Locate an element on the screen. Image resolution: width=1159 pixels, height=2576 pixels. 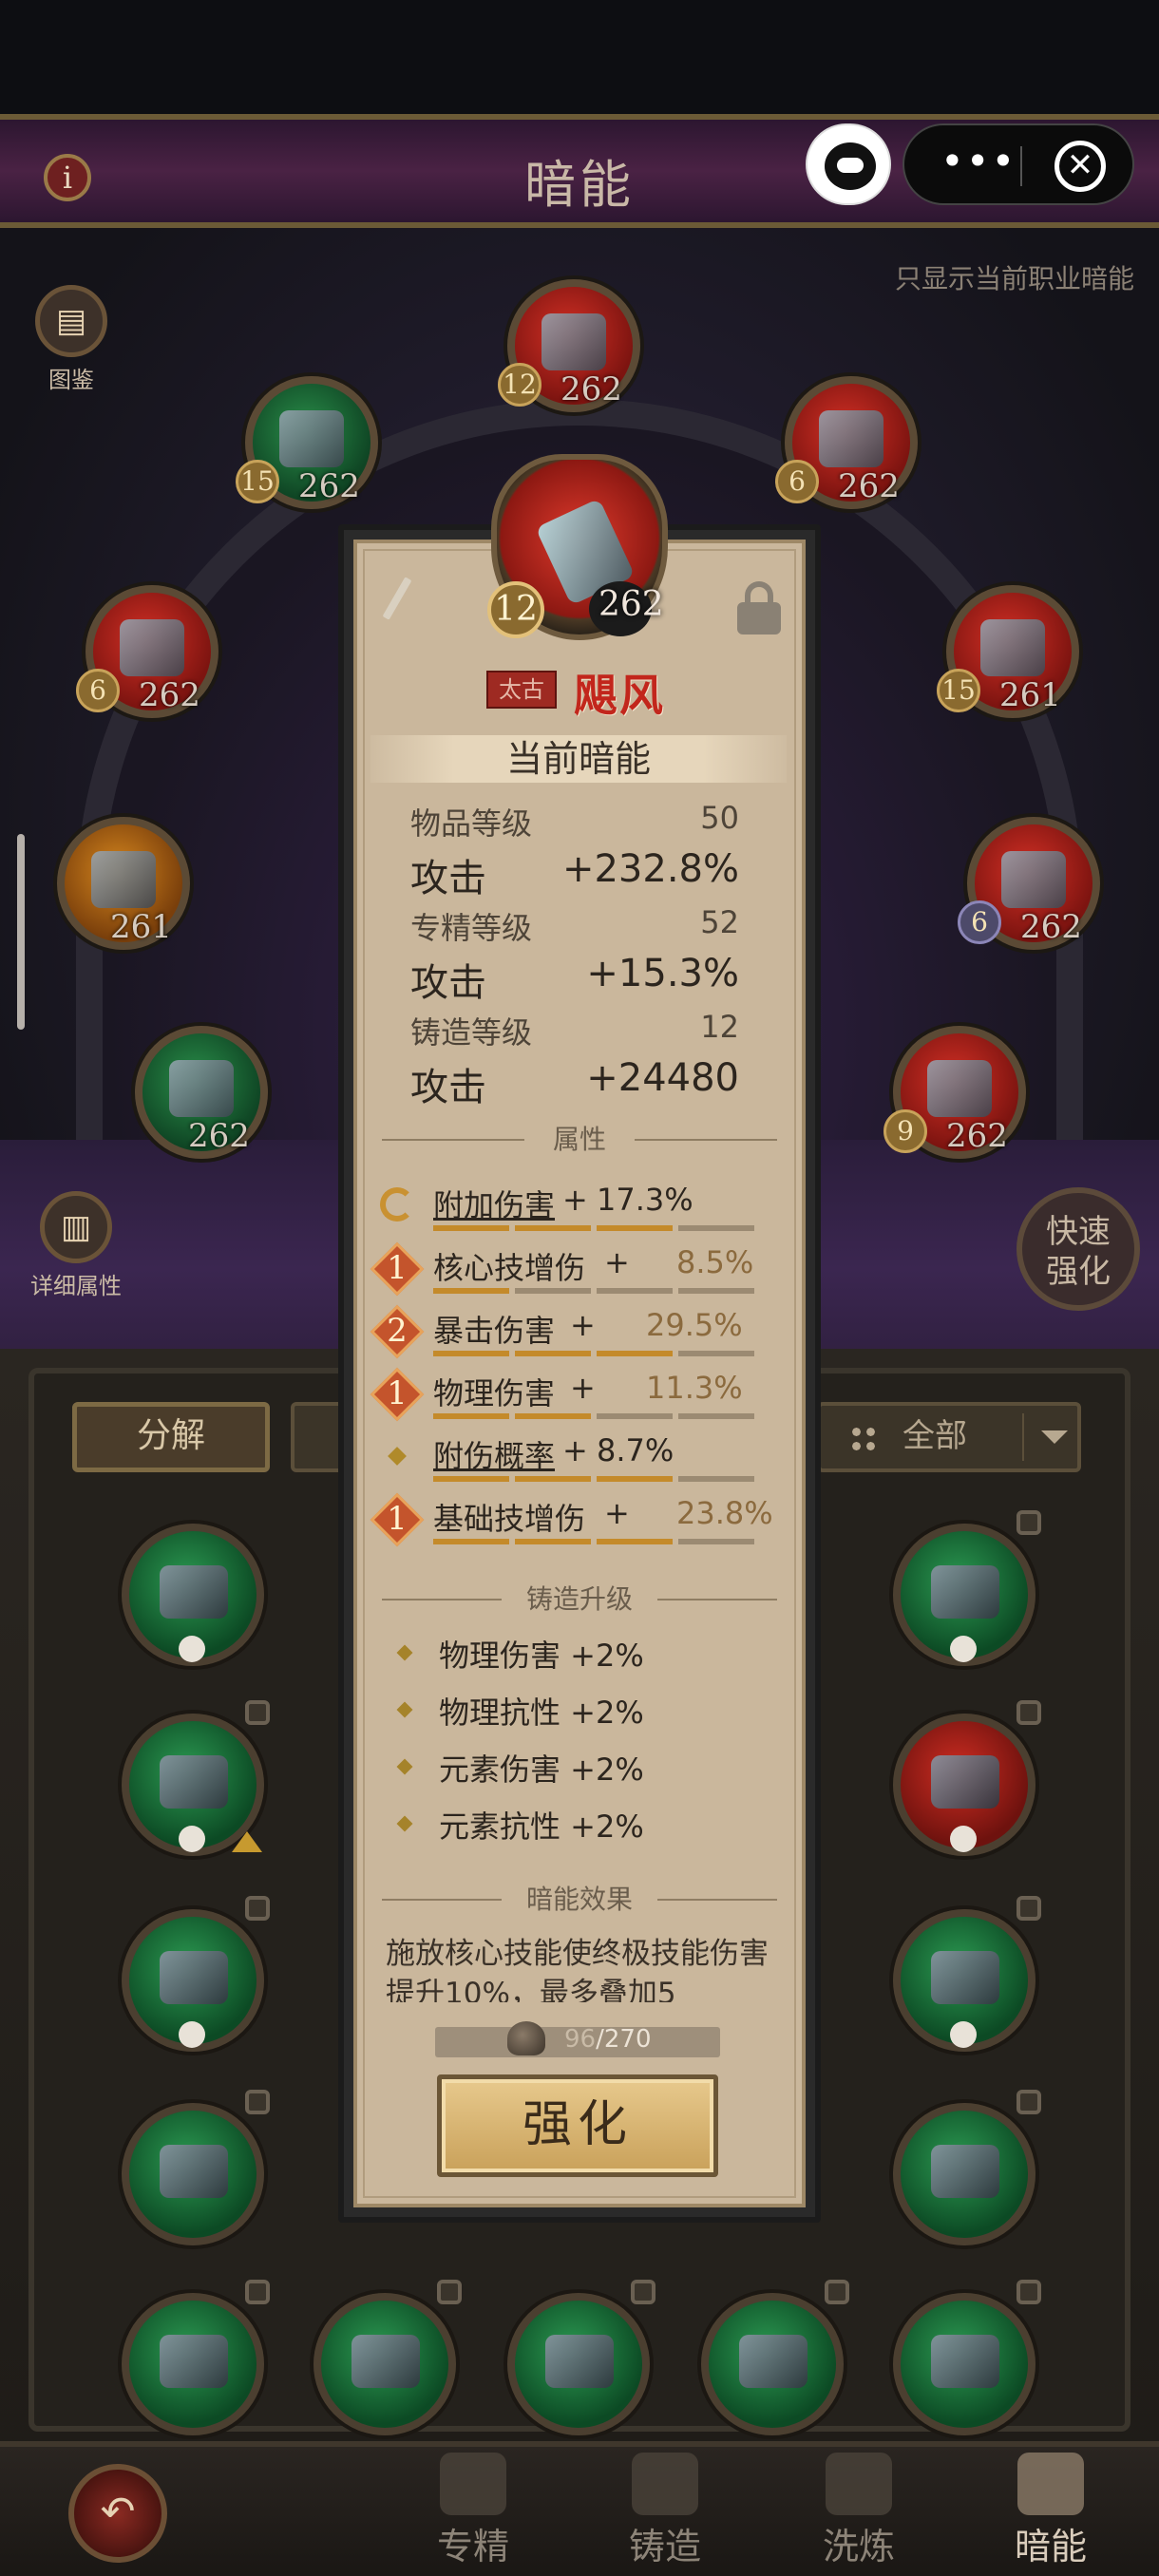
decompose-button: 分解 is located at coordinates (171, 1437).